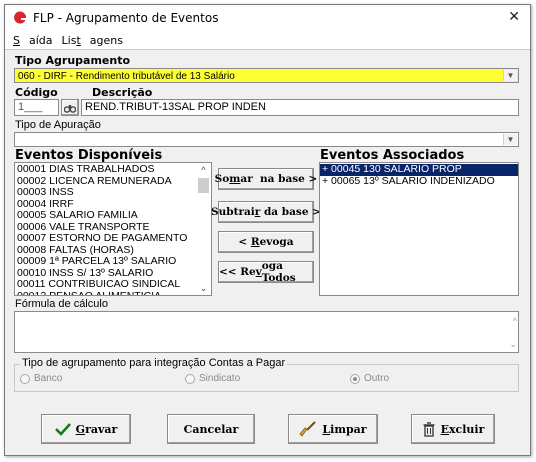 The image size is (536, 462). Describe the element at coordinates (279, 179) in the screenshot. I see `somar-label-c: ar na base >` at that location.